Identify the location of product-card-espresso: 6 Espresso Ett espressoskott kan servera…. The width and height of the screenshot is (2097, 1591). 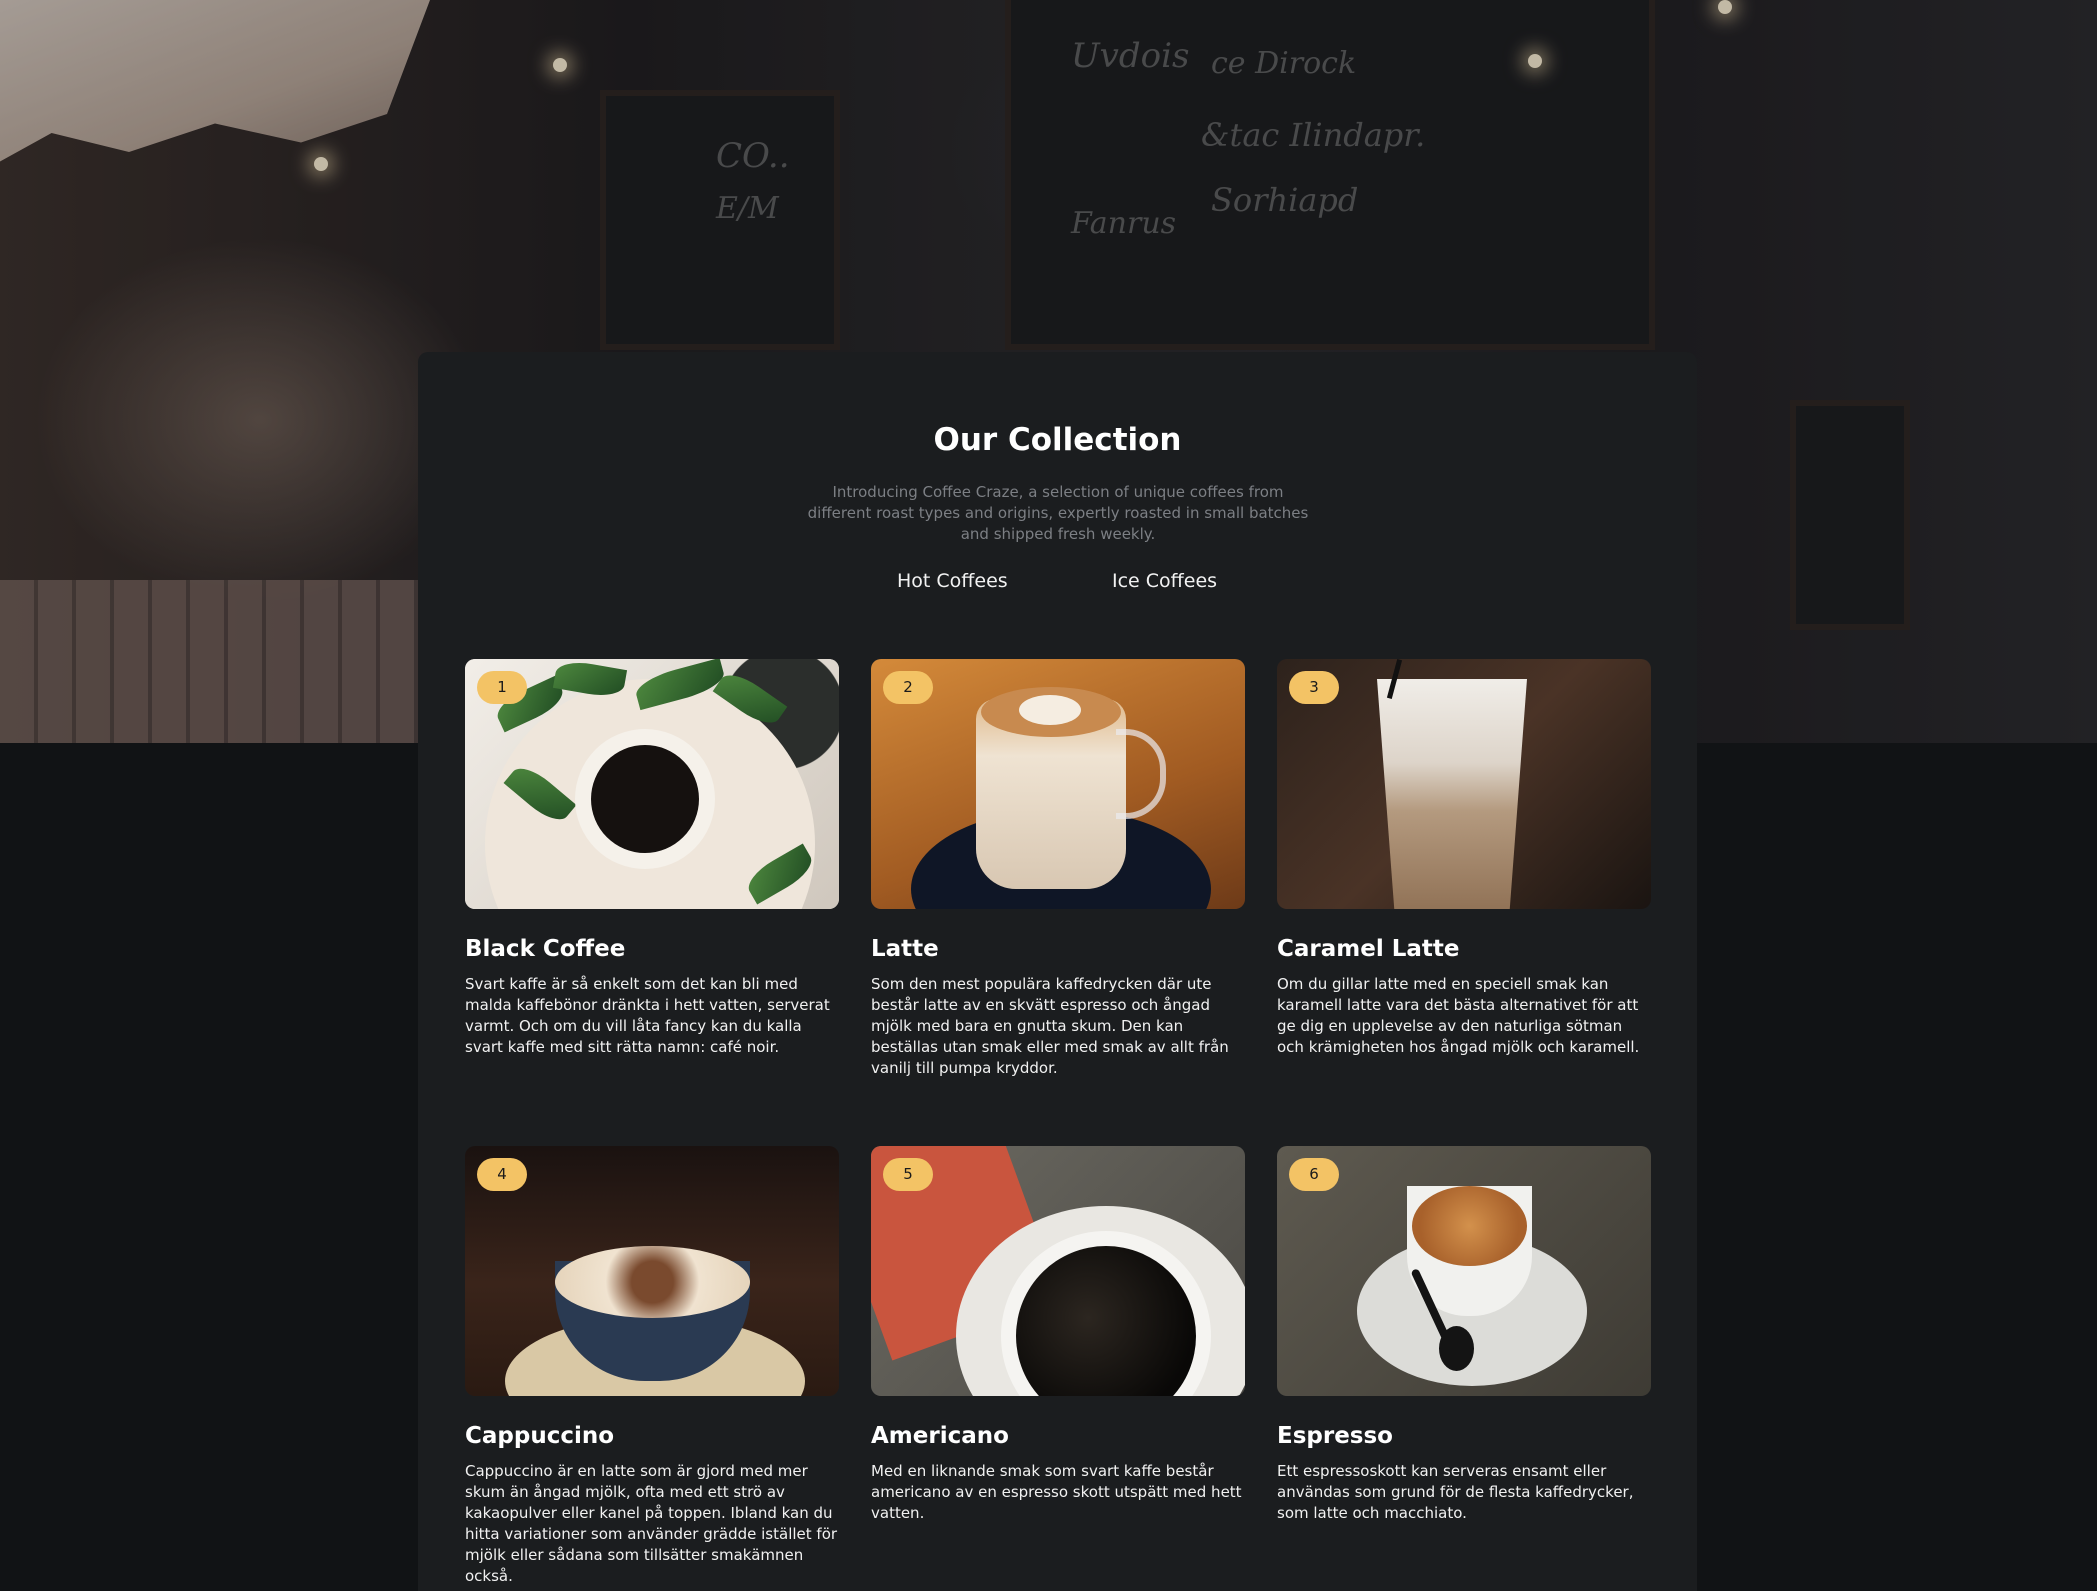
(1464, 1335).